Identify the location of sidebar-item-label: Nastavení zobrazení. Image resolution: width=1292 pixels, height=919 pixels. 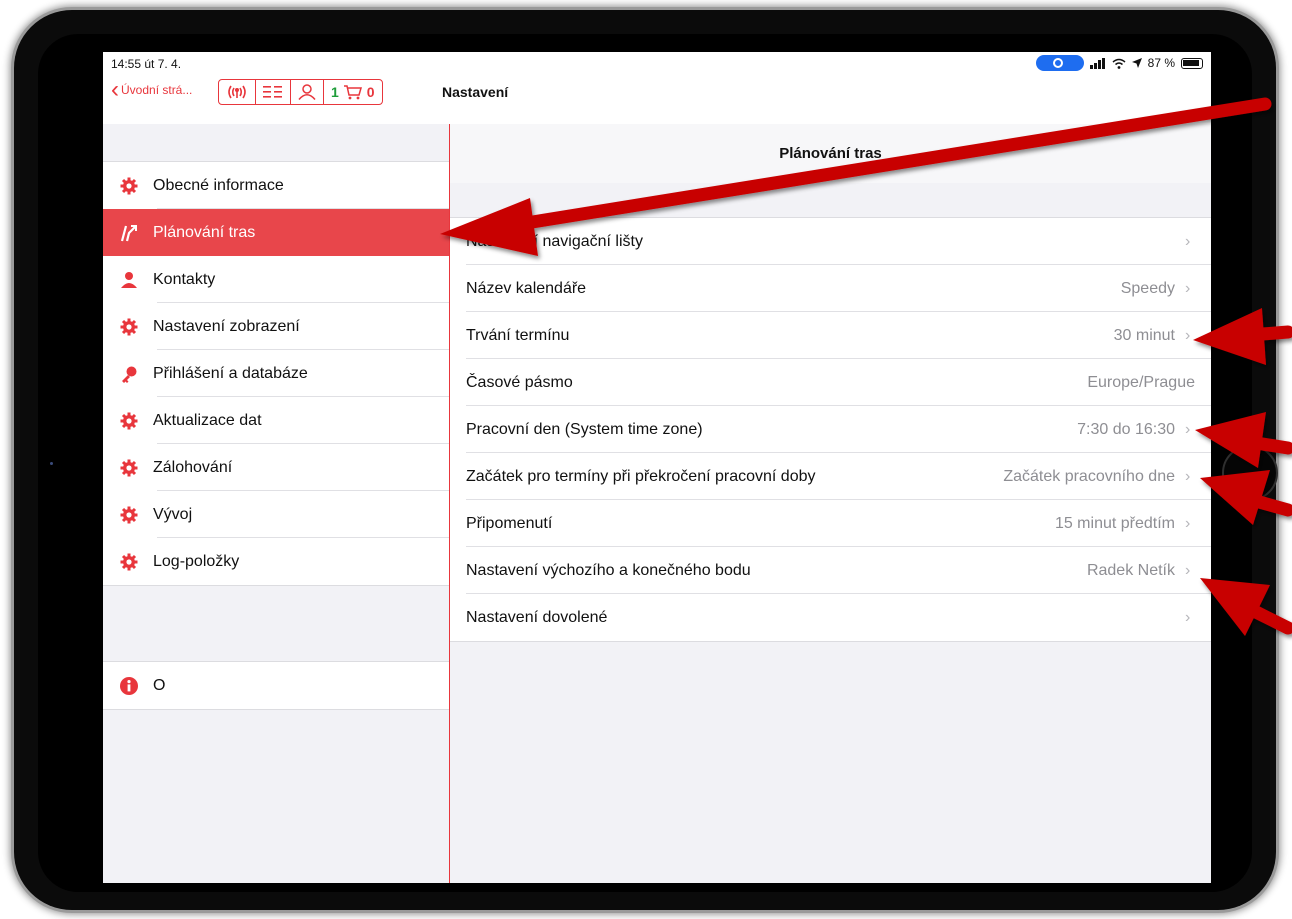
(226, 326).